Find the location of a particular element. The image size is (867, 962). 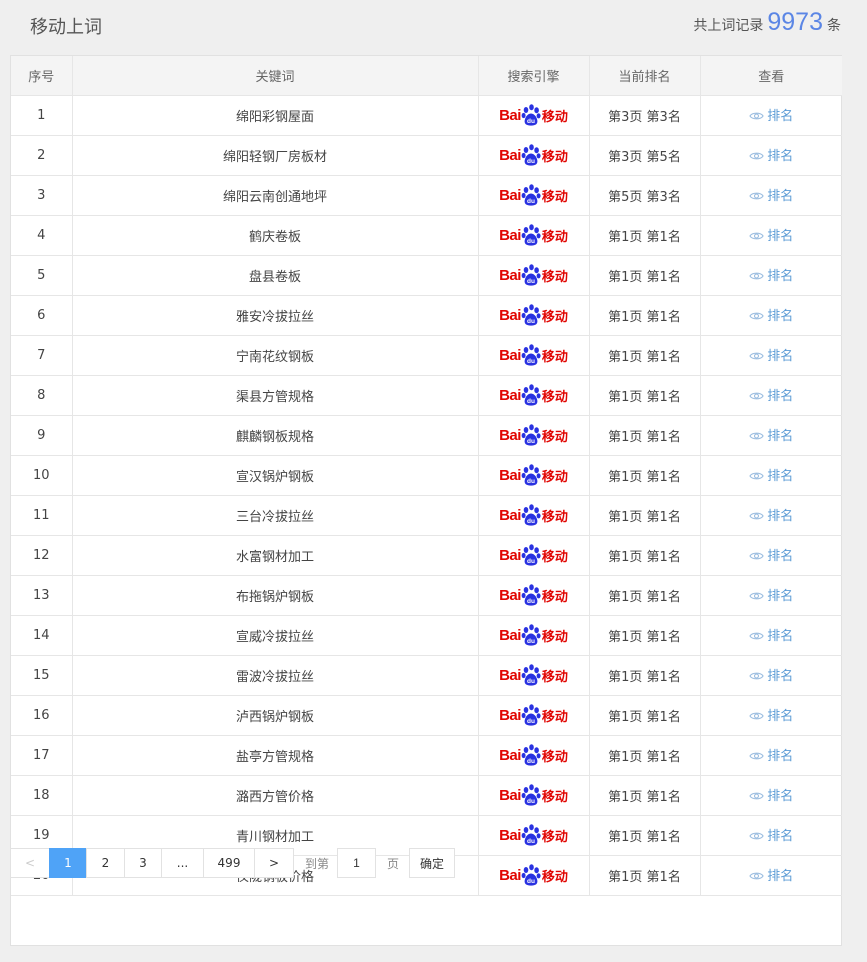

row-keyword: 麒麟钢板规格 is located at coordinates (275, 435).